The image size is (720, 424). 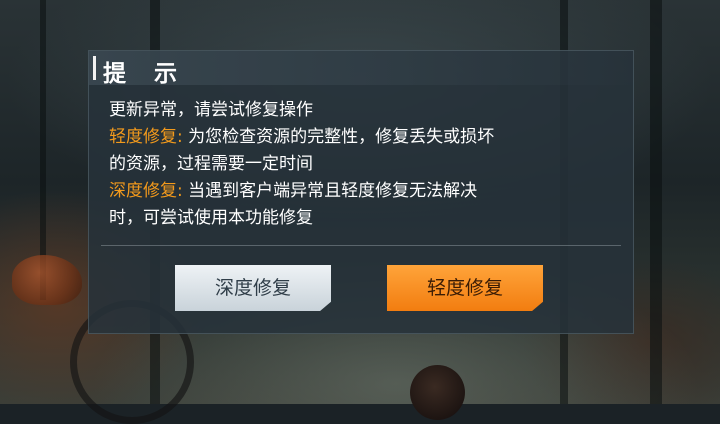 I want to click on message-intro: 更新异常，请尝试修复操作, so click(x=211, y=110).